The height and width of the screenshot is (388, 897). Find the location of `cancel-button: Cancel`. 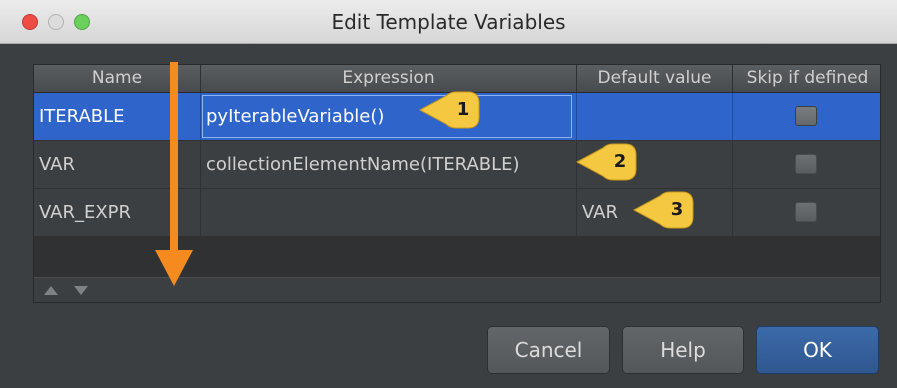

cancel-button: Cancel is located at coordinates (548, 350).